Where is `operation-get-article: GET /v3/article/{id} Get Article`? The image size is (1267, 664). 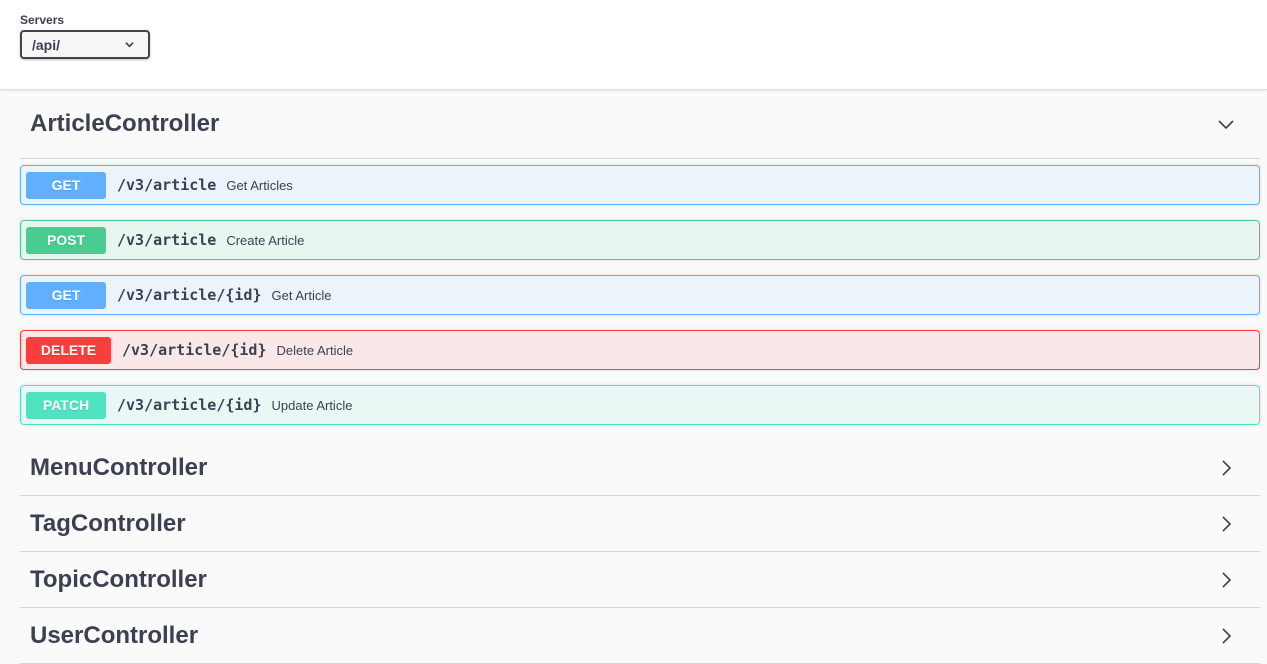
operation-get-article: GET /v3/article/{id} Get Article is located at coordinates (640, 295).